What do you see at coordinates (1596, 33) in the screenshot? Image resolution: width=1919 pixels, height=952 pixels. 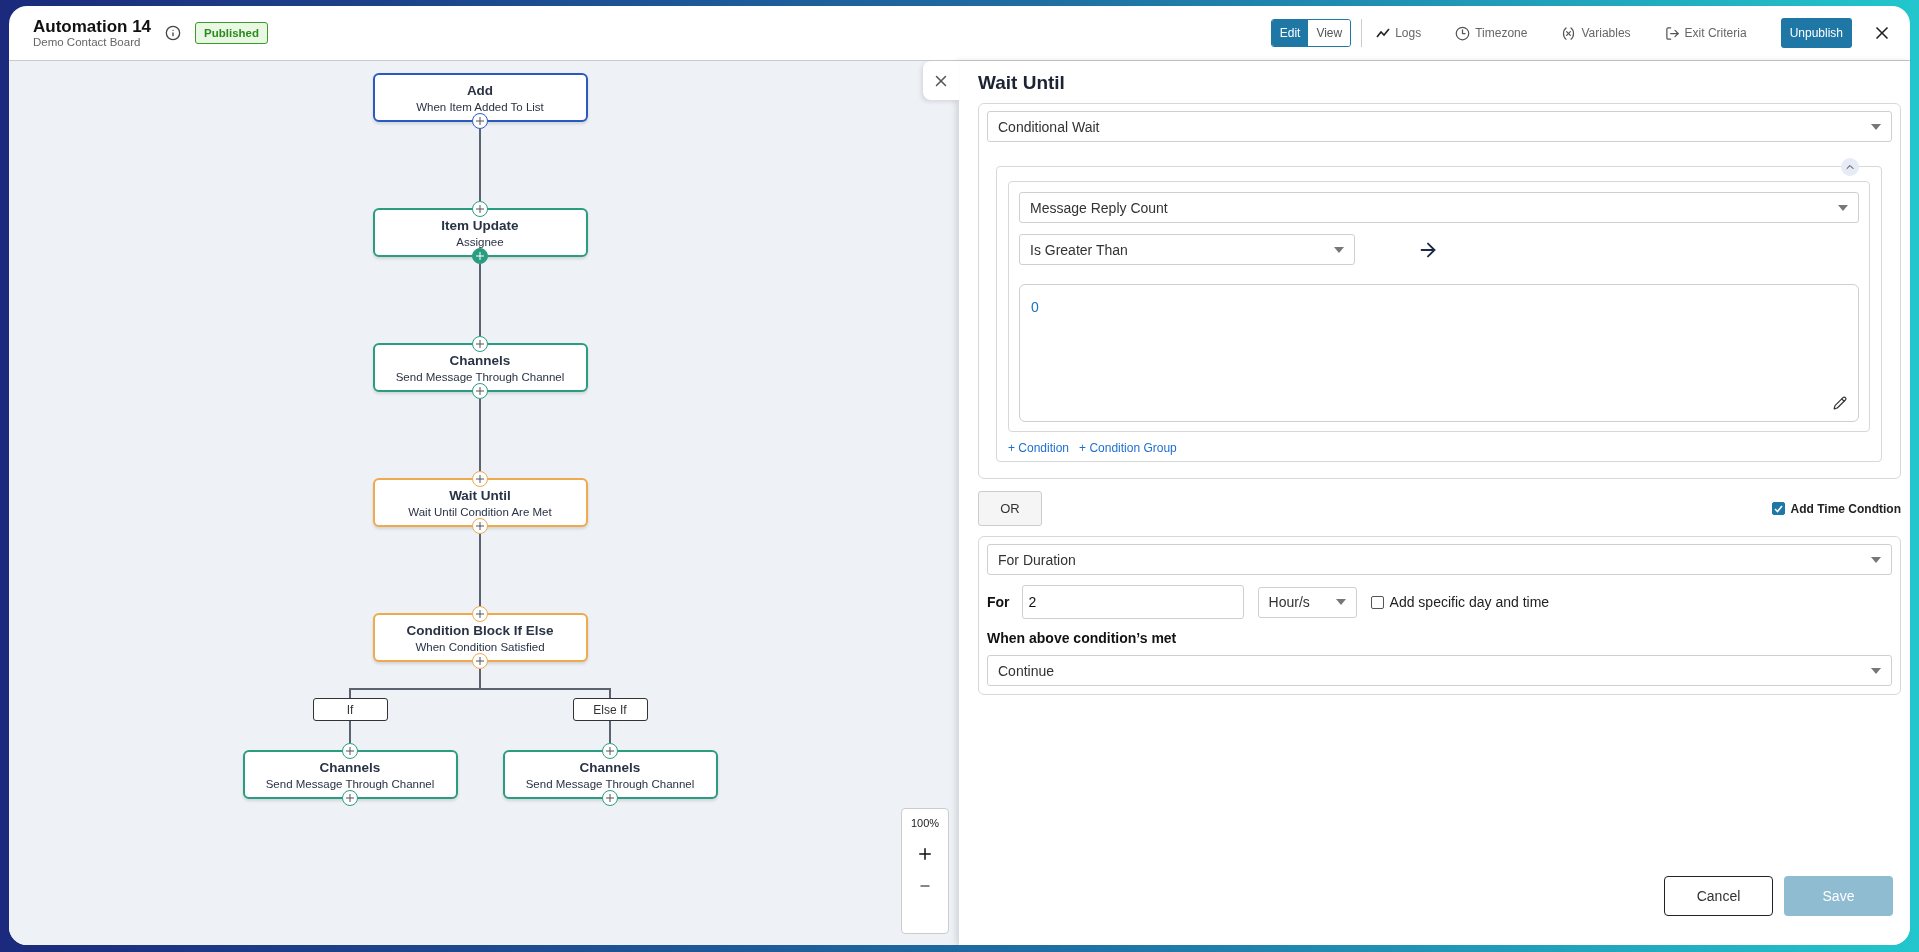 I see `toolbar-button: Variables` at bounding box center [1596, 33].